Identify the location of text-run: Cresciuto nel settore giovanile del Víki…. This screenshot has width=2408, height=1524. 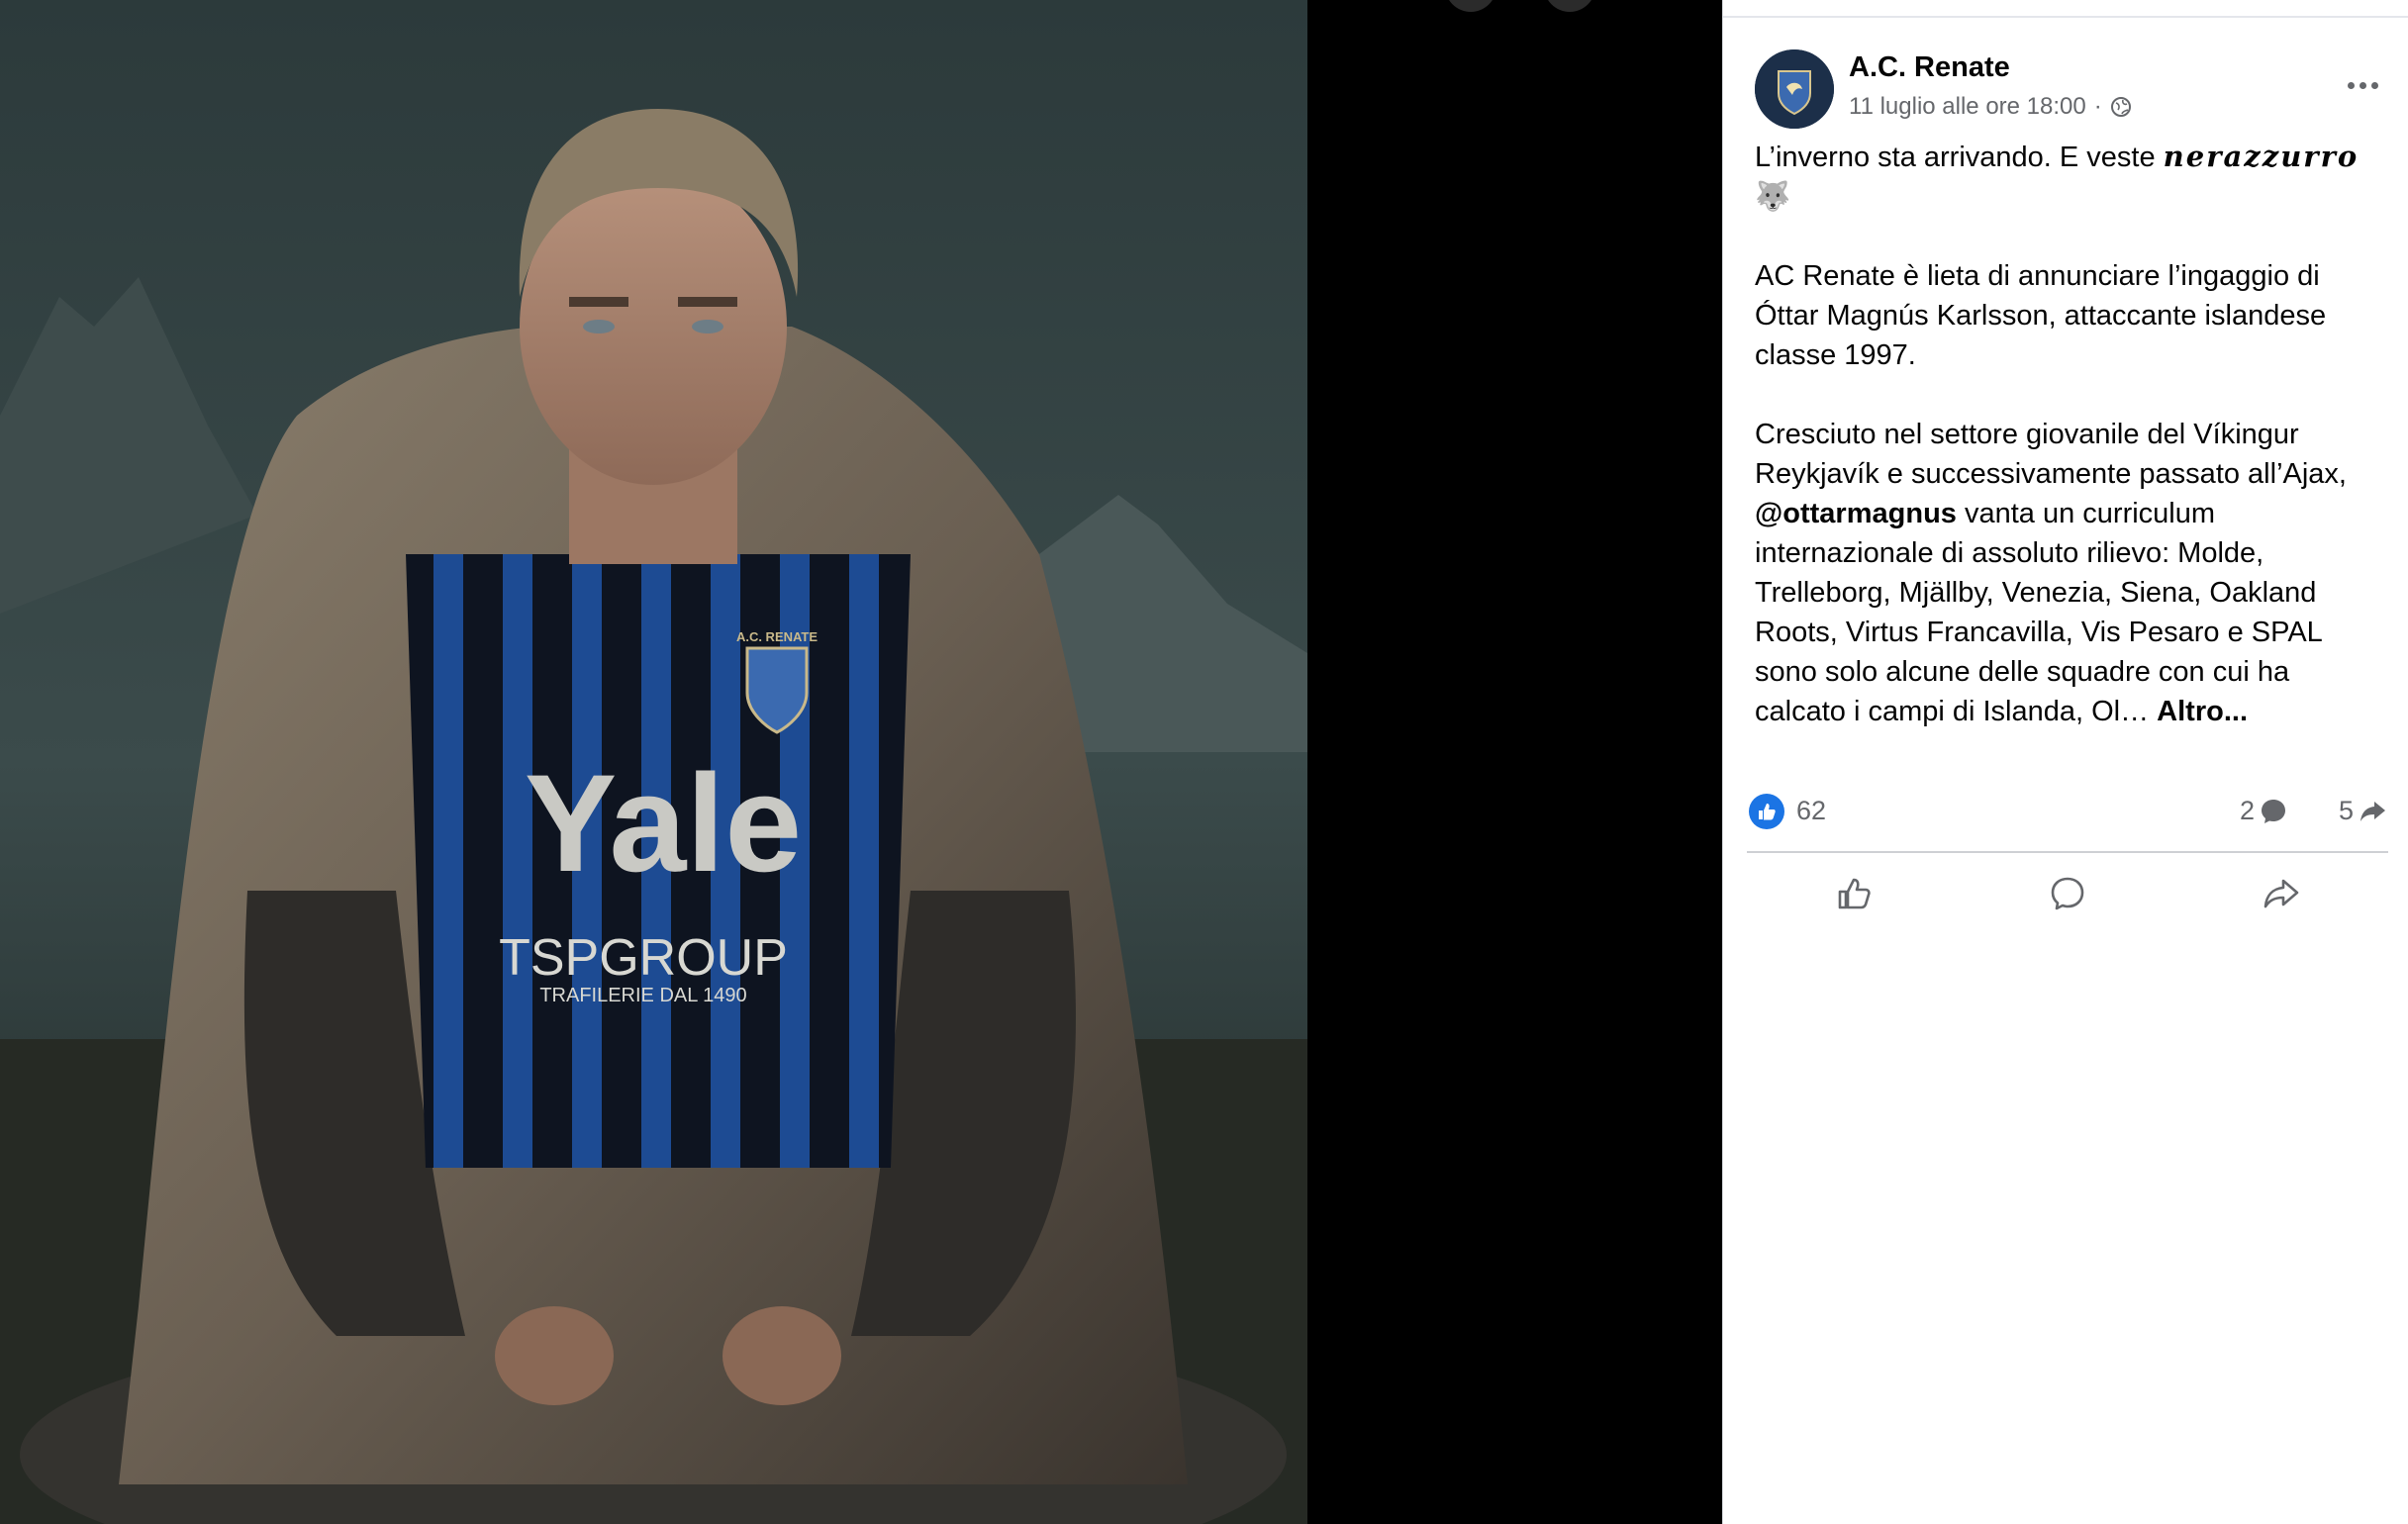
(2051, 455).